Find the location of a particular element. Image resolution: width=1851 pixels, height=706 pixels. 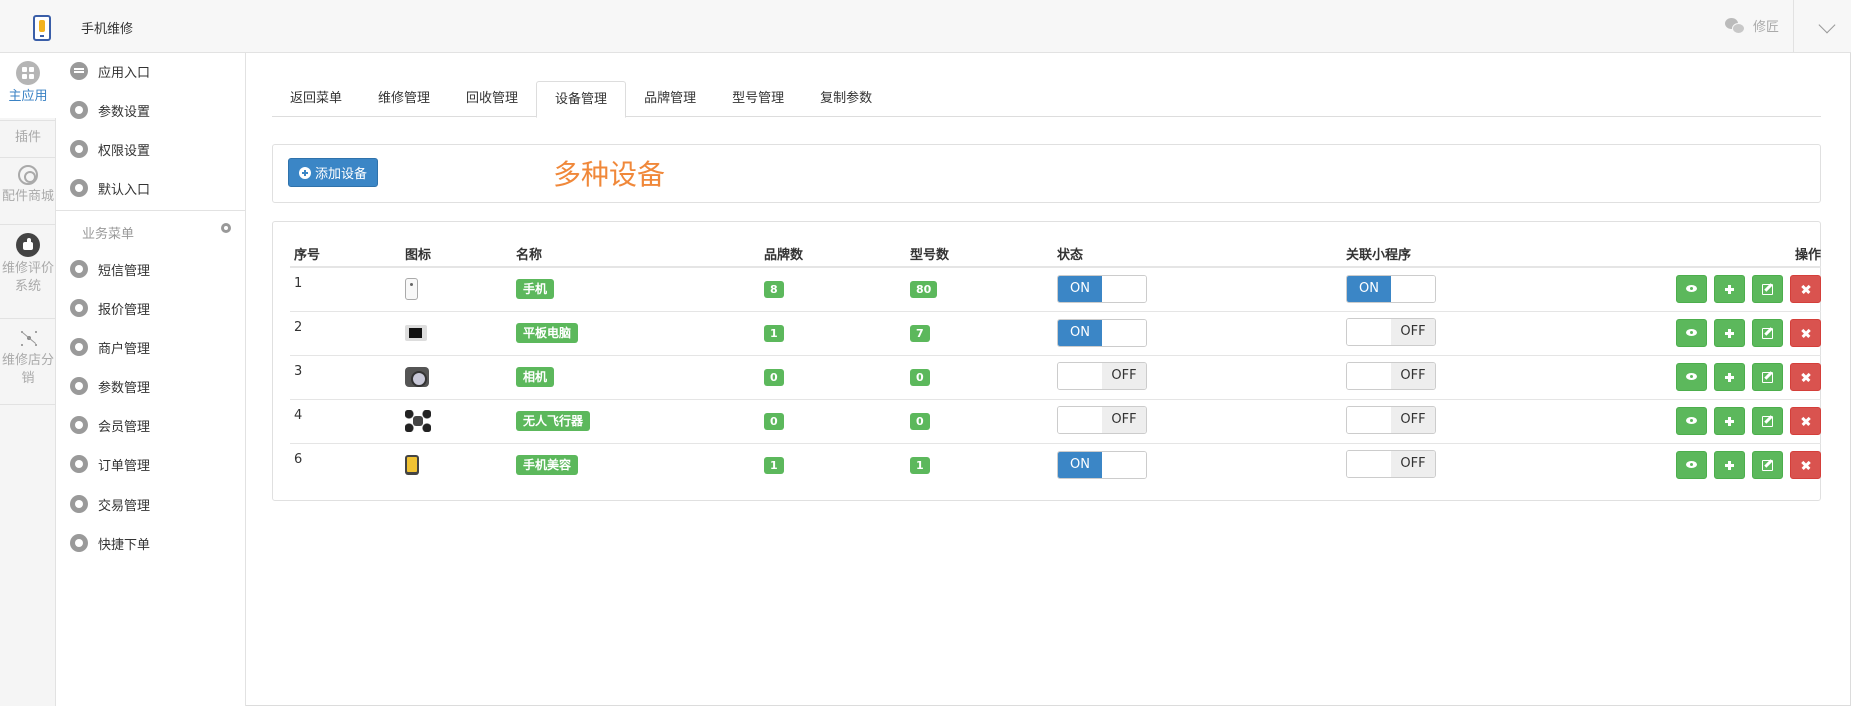

sidebar-item-default-entry: 默认入口 is located at coordinates (110, 188).